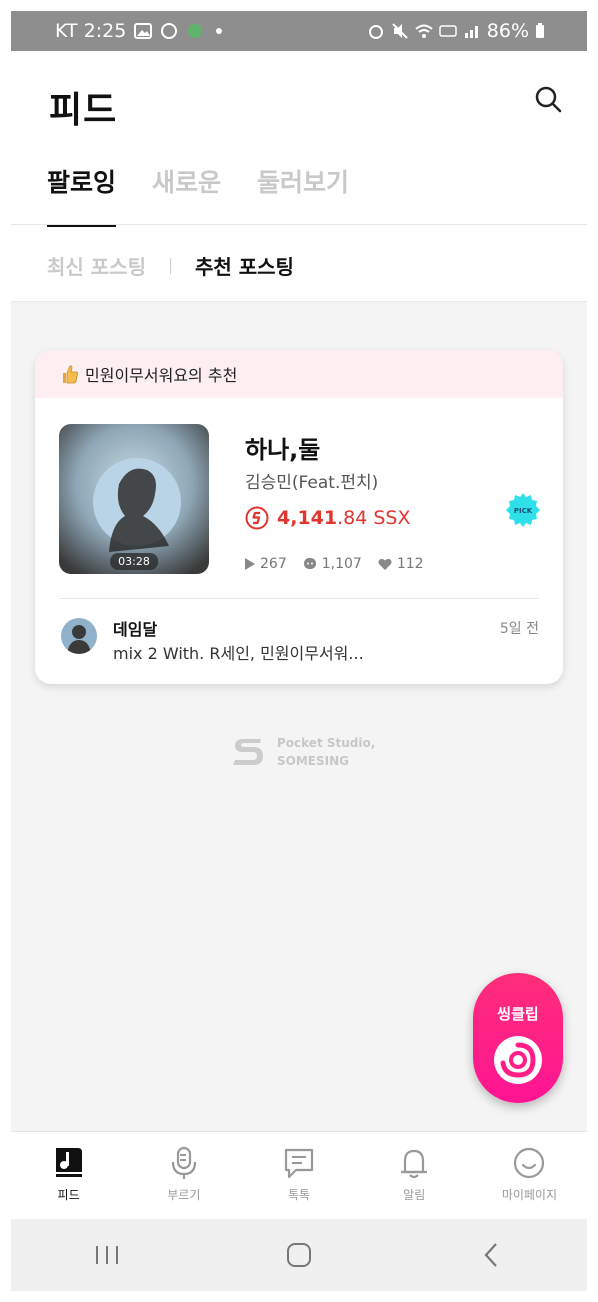 This screenshot has width=598, height=1302. I want to click on nav-feed: 피드, so click(68, 1175).